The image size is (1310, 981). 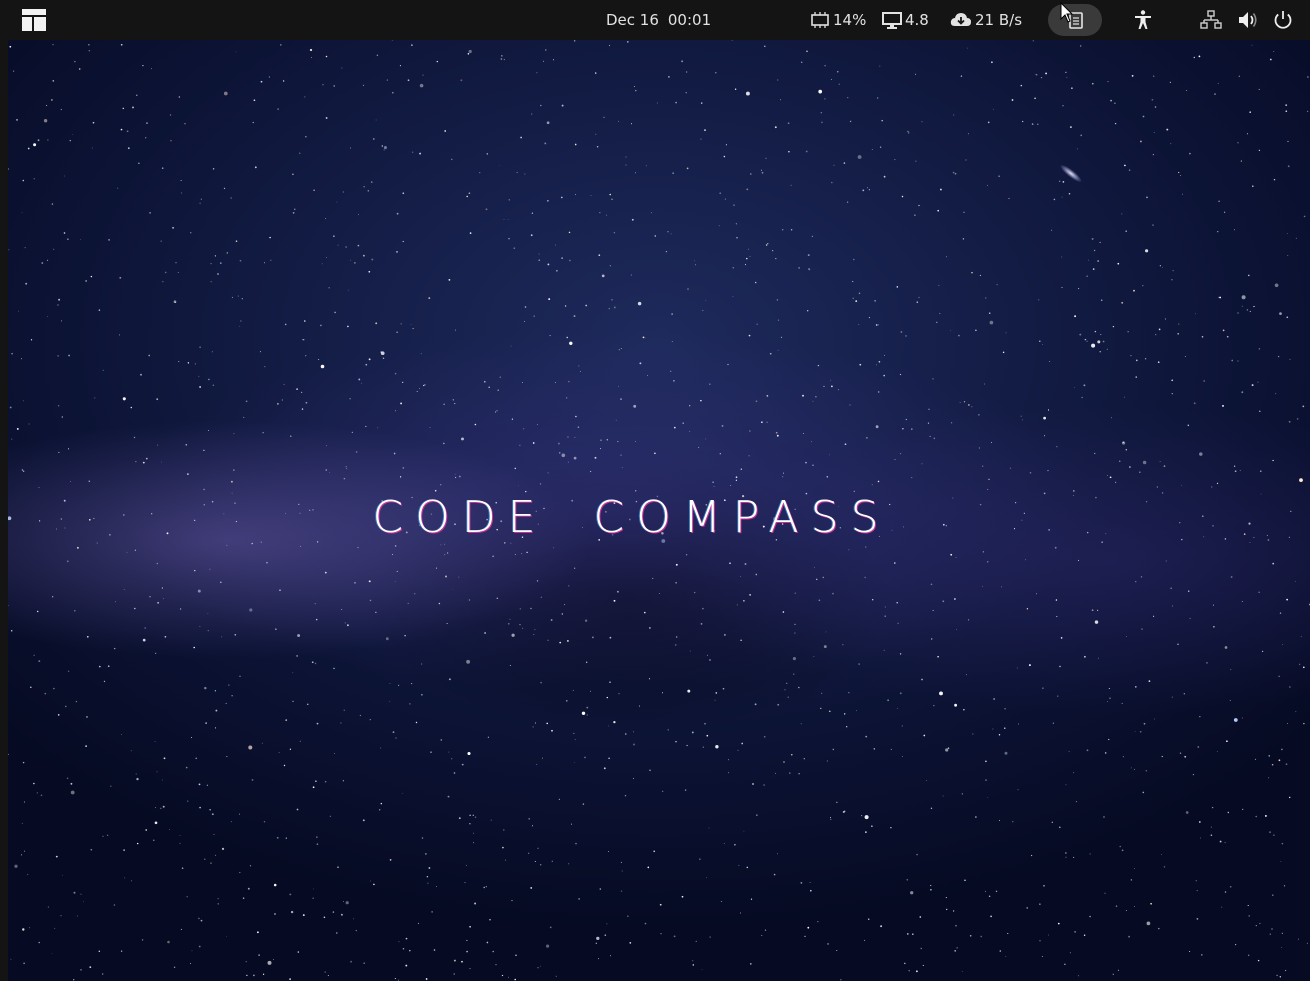 What do you see at coordinates (850, 20) in the screenshot?
I see `cpu-usage-value: 14%` at bounding box center [850, 20].